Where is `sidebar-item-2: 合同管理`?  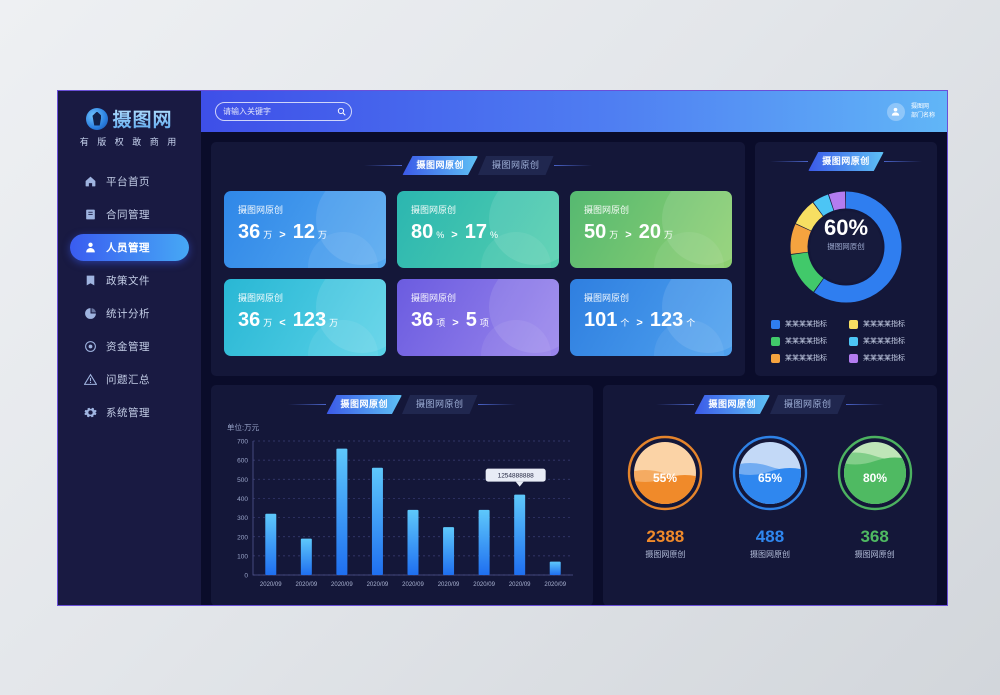
sidebar-item-2: 合同管理 is located at coordinates (129, 214).